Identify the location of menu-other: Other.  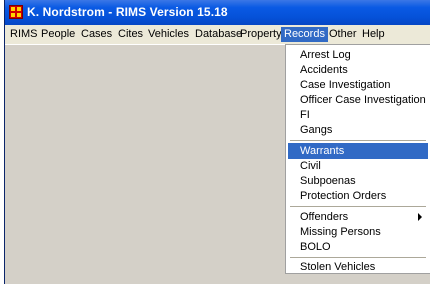
(343, 34).